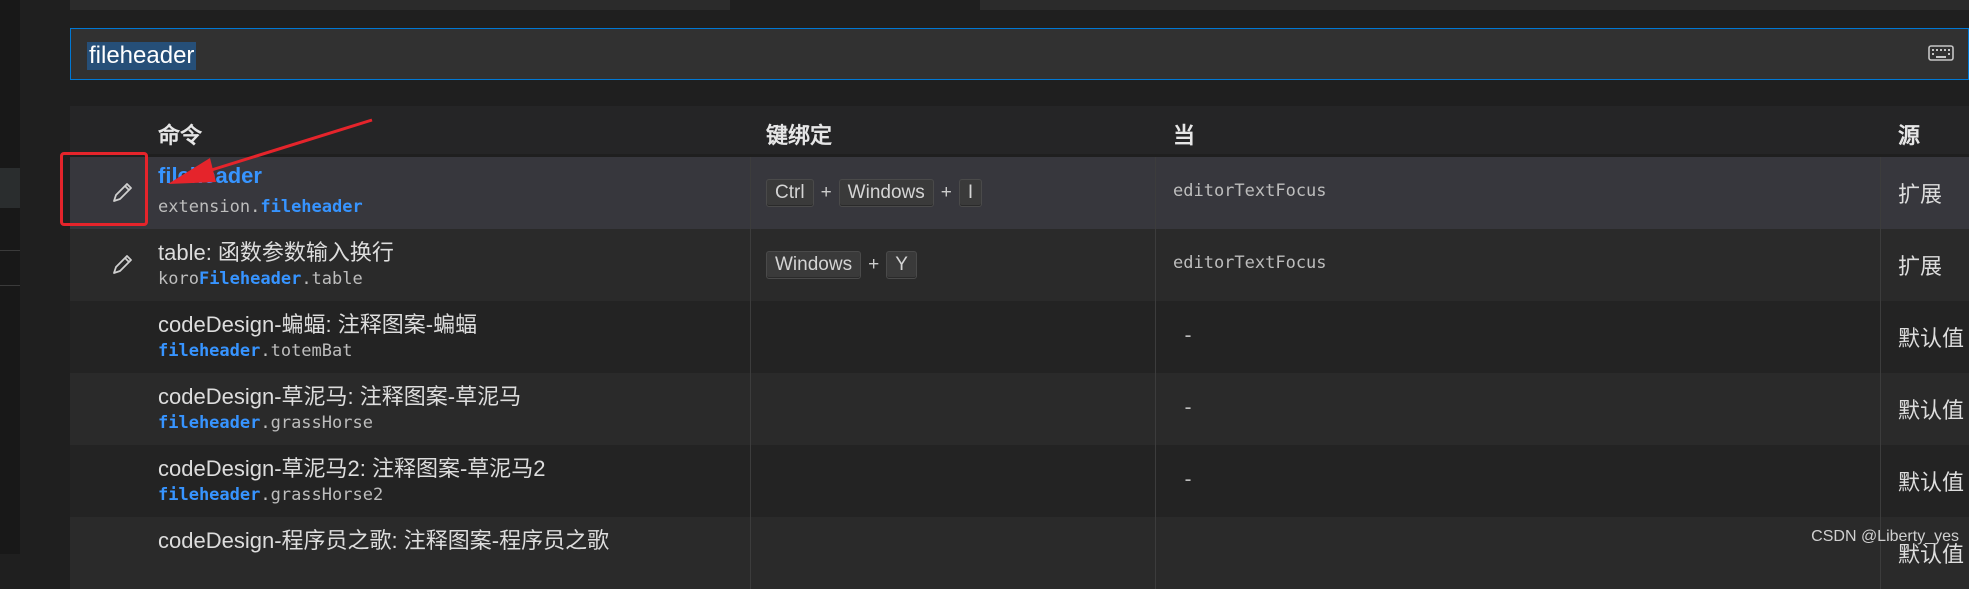 Image resolution: width=1969 pixels, height=589 pixels. What do you see at coordinates (790, 193) in the screenshot?
I see `key-cap: Ctrl` at bounding box center [790, 193].